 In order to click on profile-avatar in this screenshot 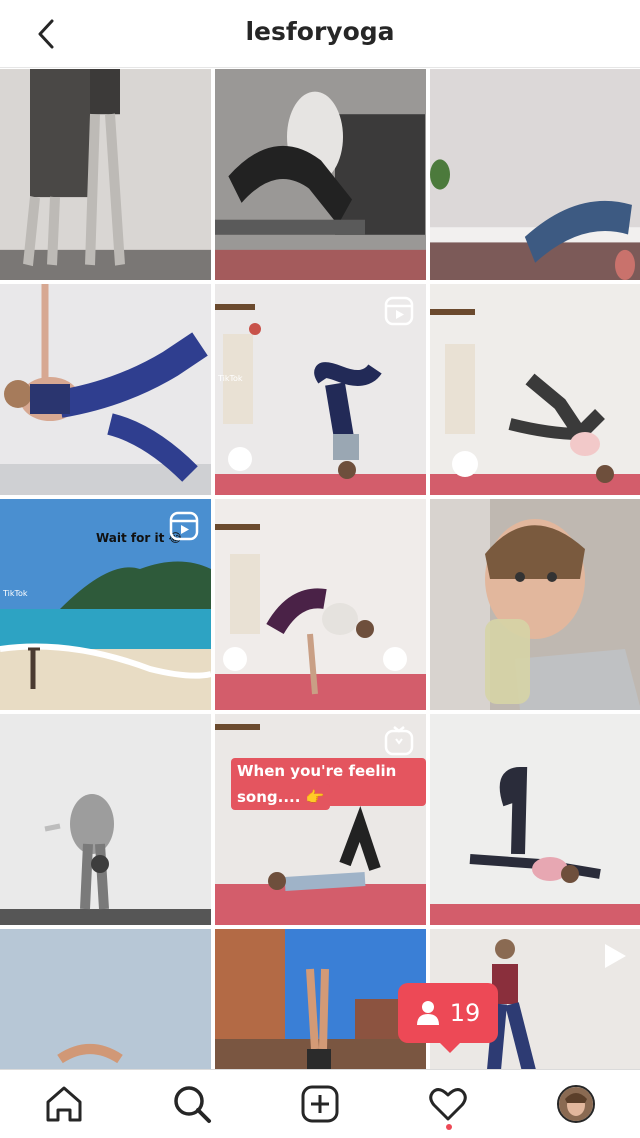, I will do `click(576, 1104)`.